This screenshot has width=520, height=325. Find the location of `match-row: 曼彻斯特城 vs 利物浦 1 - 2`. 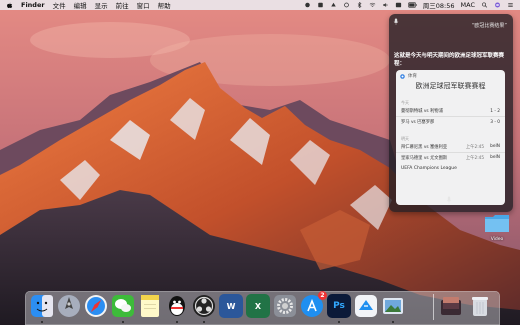

match-row: 曼彻斯特城 vs 利物浦 1 - 2 is located at coordinates (450, 111).